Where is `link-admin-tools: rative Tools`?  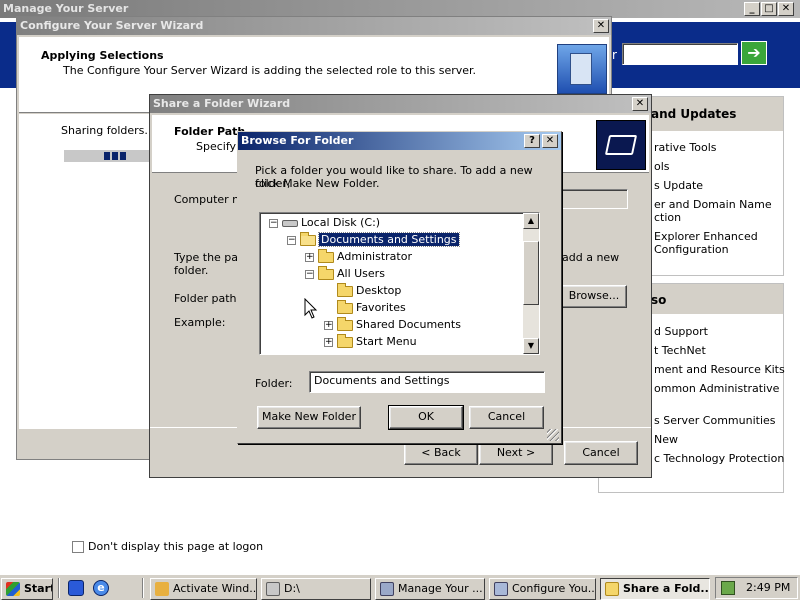 link-admin-tools: rative Tools is located at coordinates (685, 147).